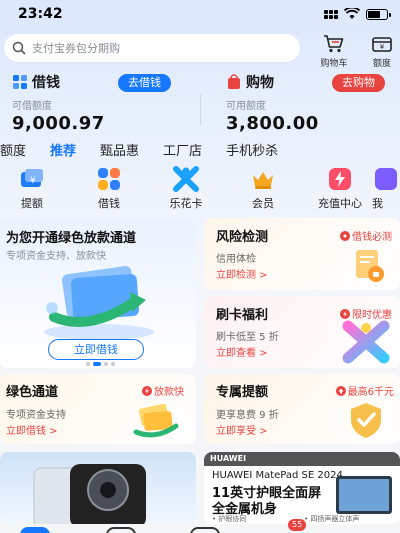 Image resolution: width=400 pixels, height=533 pixels. Describe the element at coordinates (182, 150) in the screenshot. I see `tab-factory-store: 工厂店` at that location.